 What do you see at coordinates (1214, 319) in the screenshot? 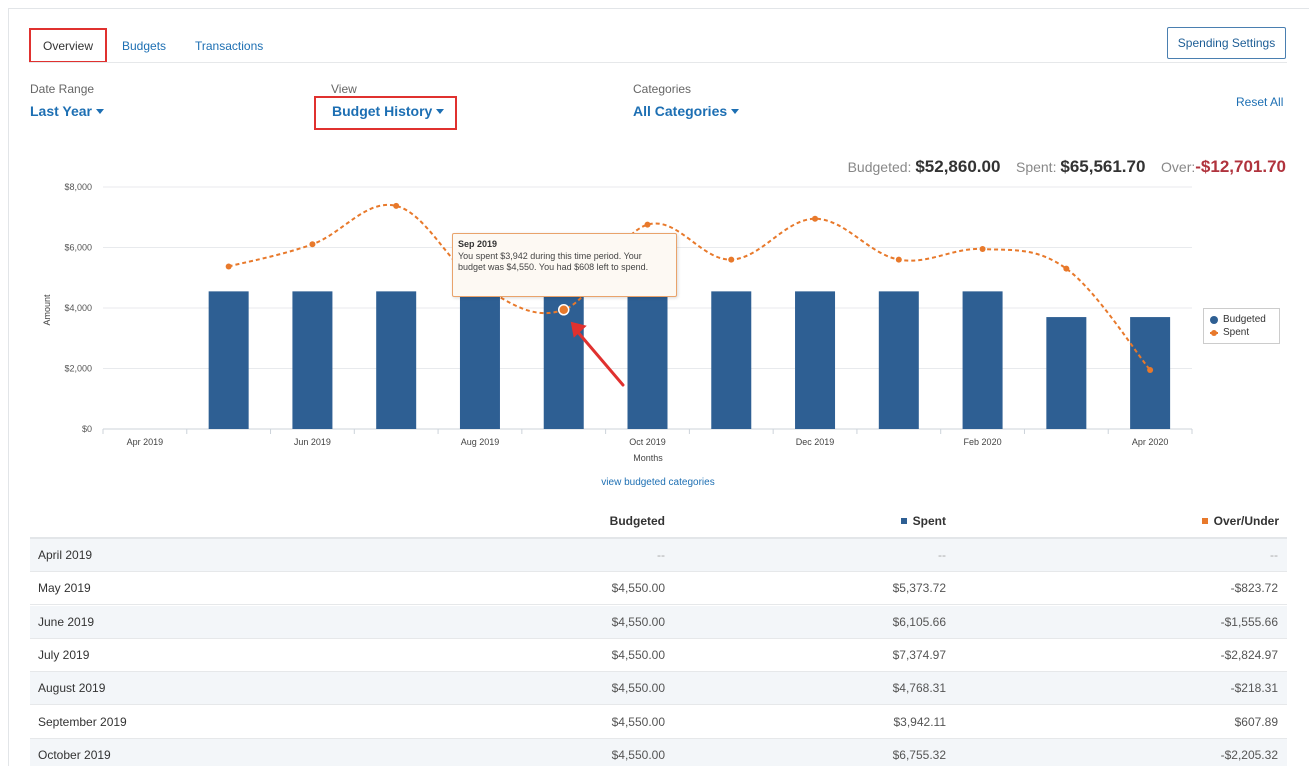
I see `budgeted-legend-marker` at bounding box center [1214, 319].